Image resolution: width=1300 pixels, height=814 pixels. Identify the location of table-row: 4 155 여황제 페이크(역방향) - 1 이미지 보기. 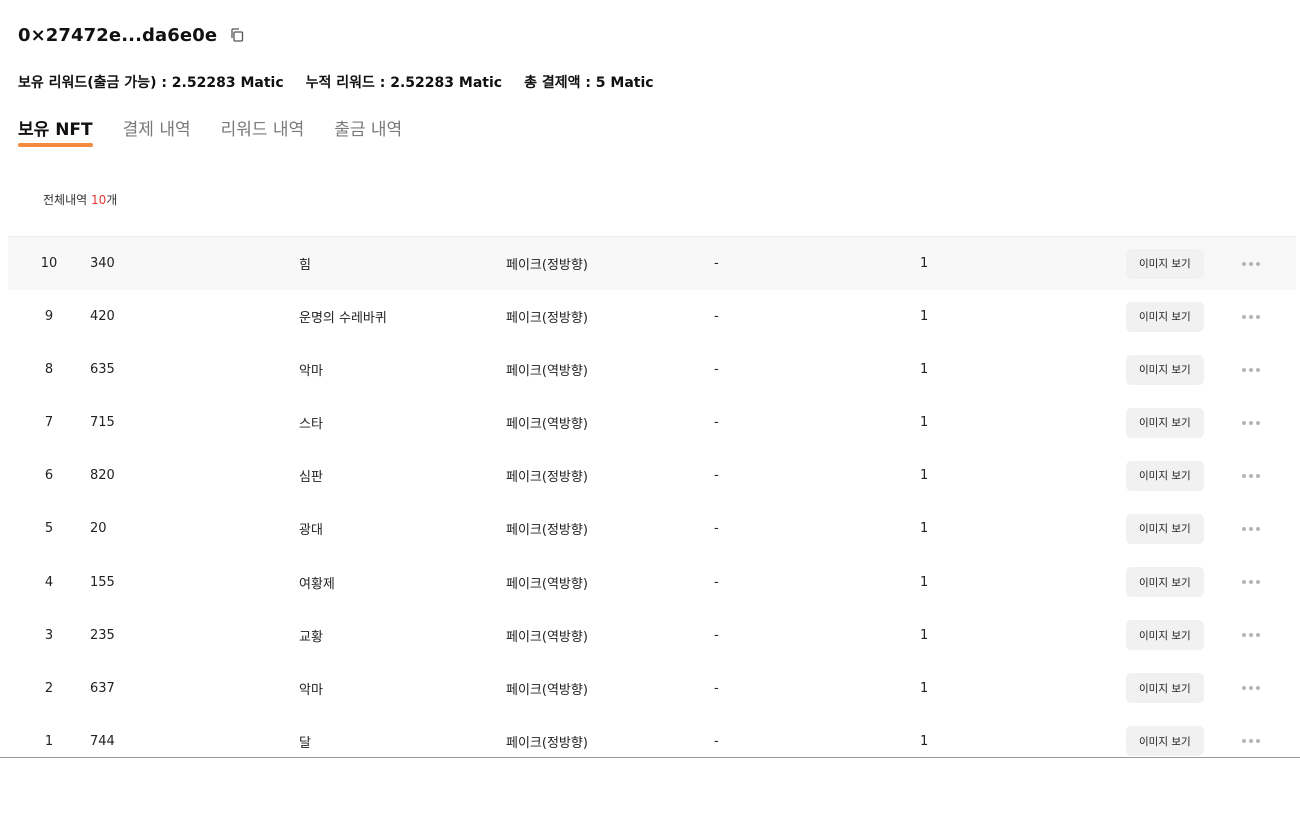
(652, 582).